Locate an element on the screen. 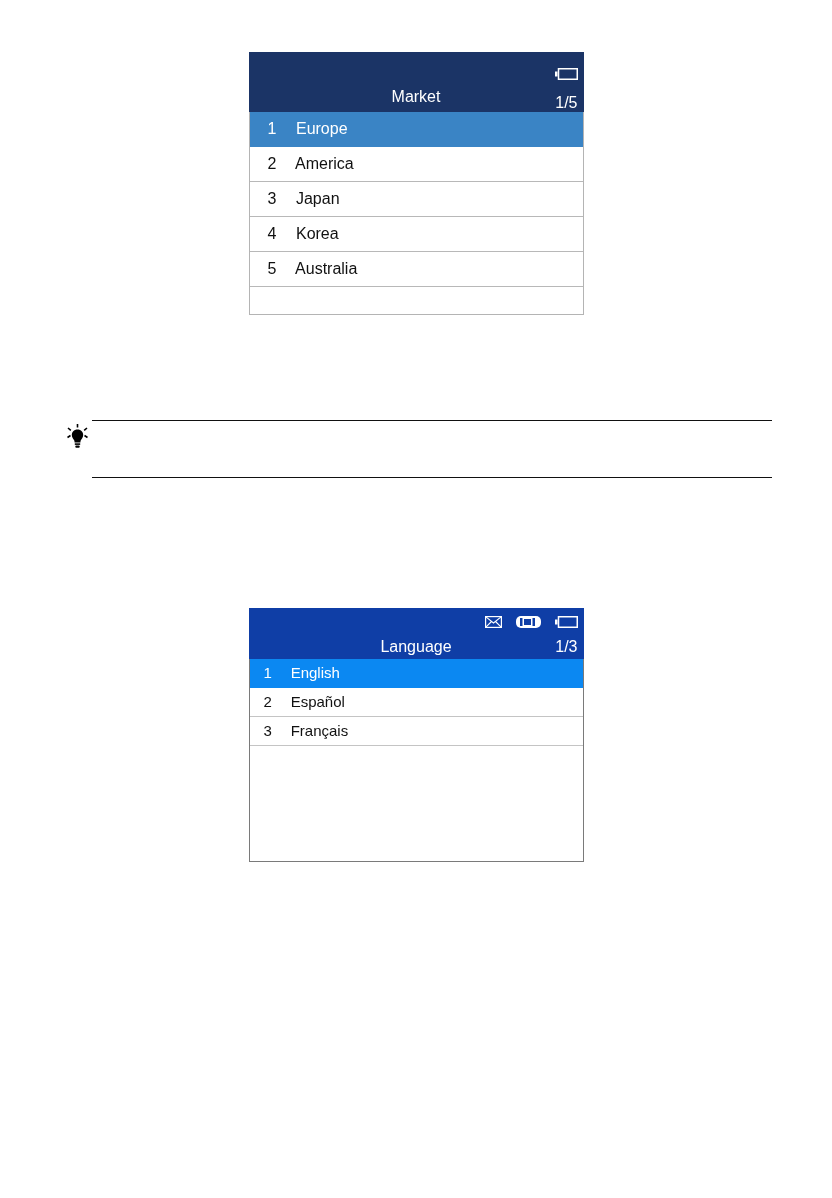 The height and width of the screenshot is (1198, 832). page-counter: 1/3 is located at coordinates (566, 647).